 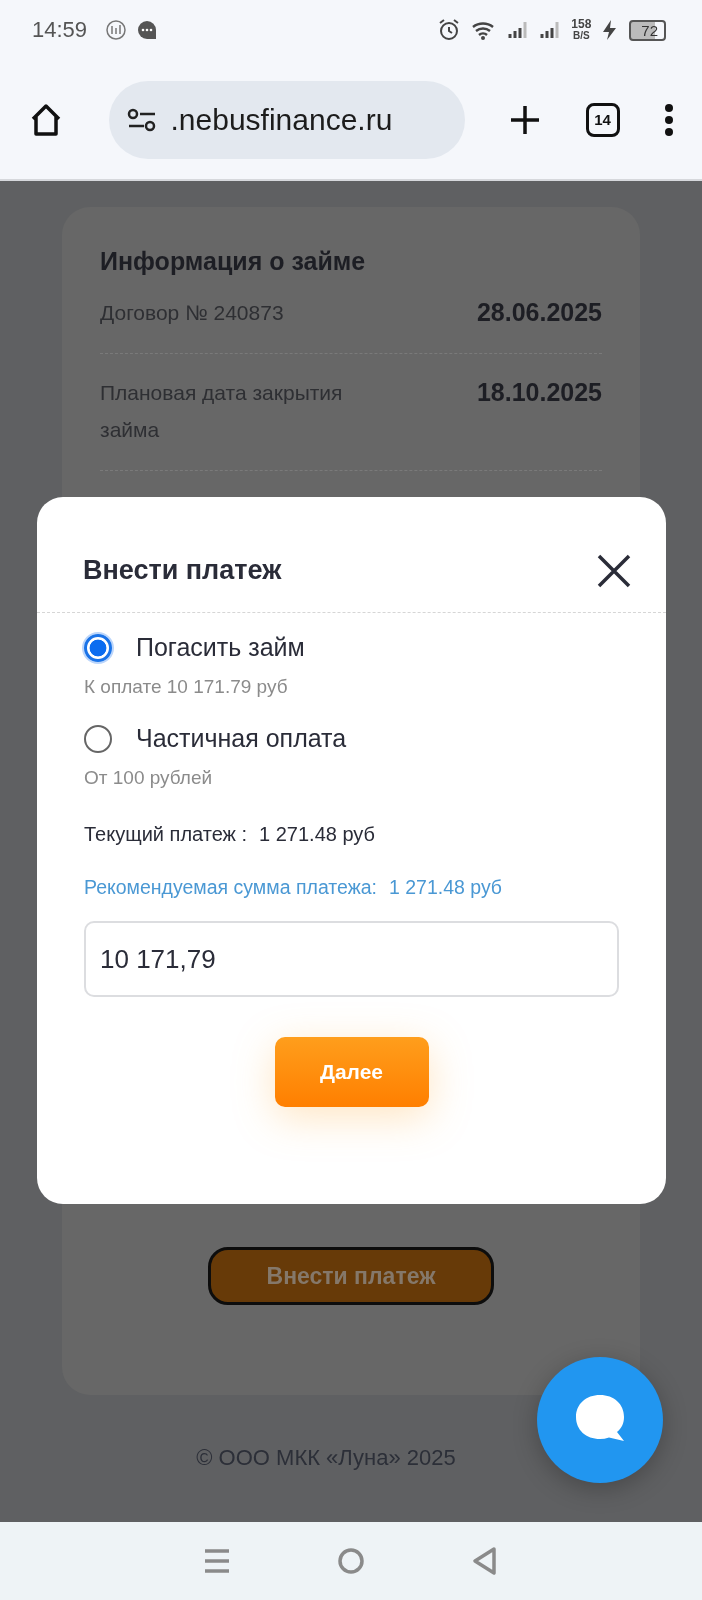 What do you see at coordinates (614, 570) in the screenshot?
I see `close-icon` at bounding box center [614, 570].